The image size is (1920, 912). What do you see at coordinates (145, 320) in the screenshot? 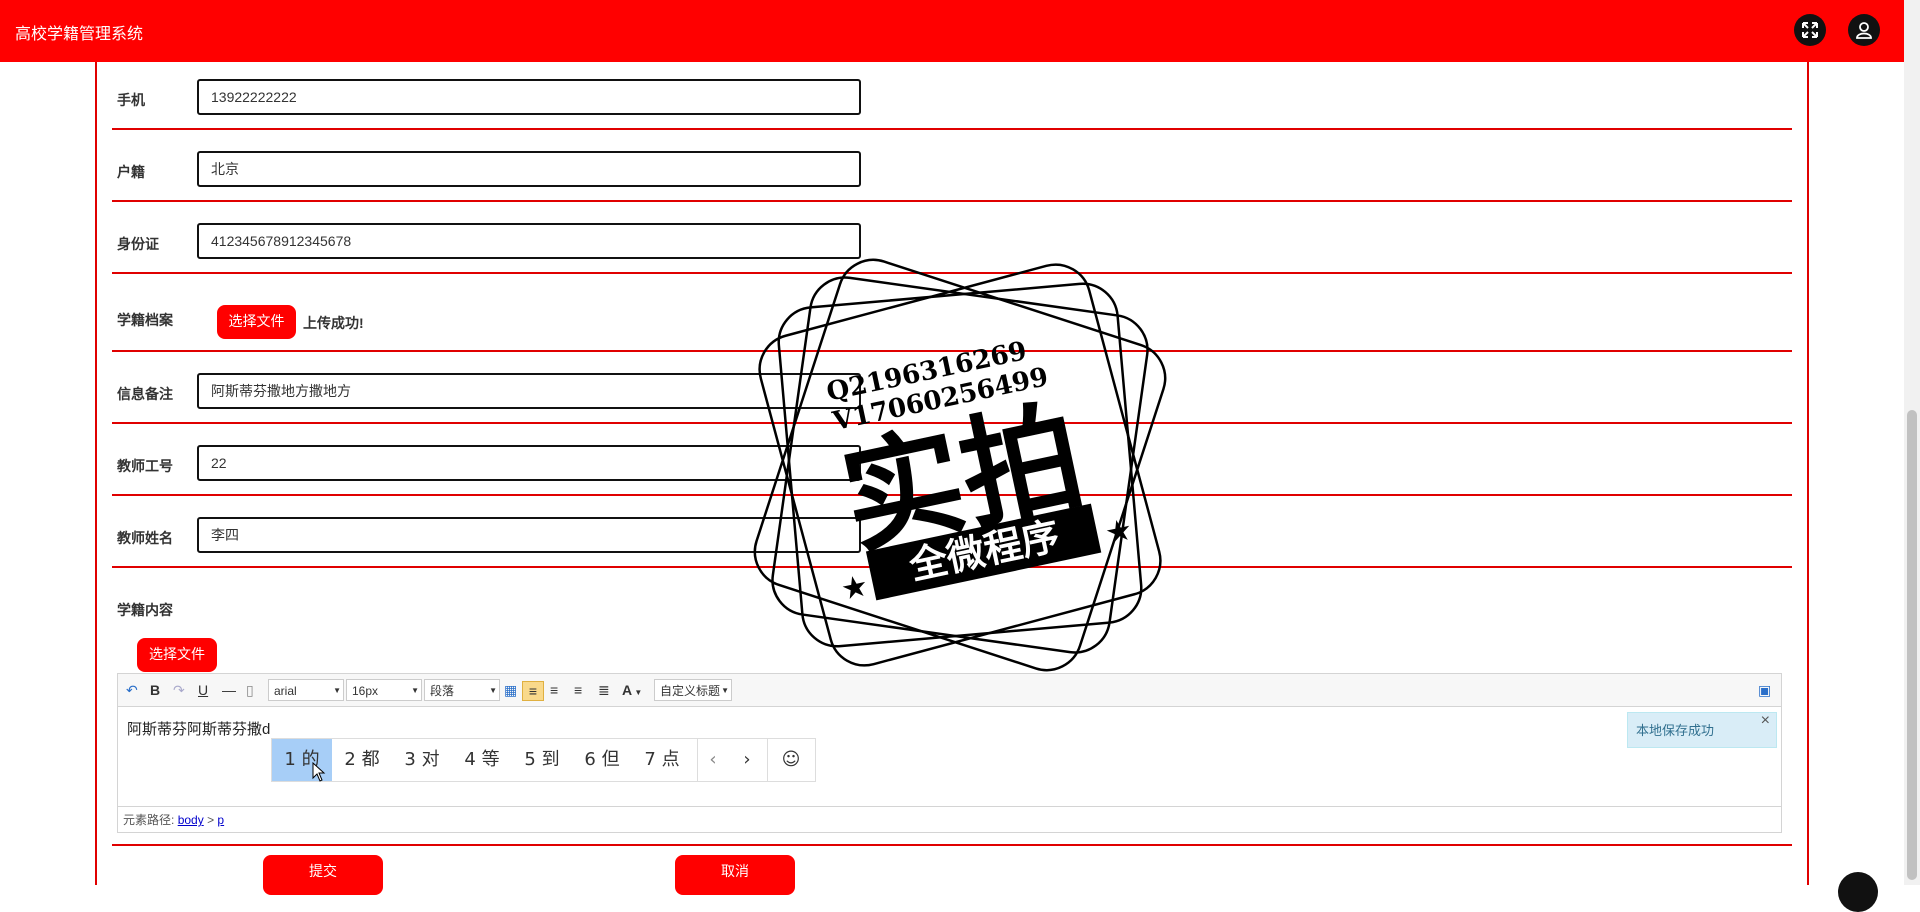
I see `archive-label: 学籍档案` at bounding box center [145, 320].